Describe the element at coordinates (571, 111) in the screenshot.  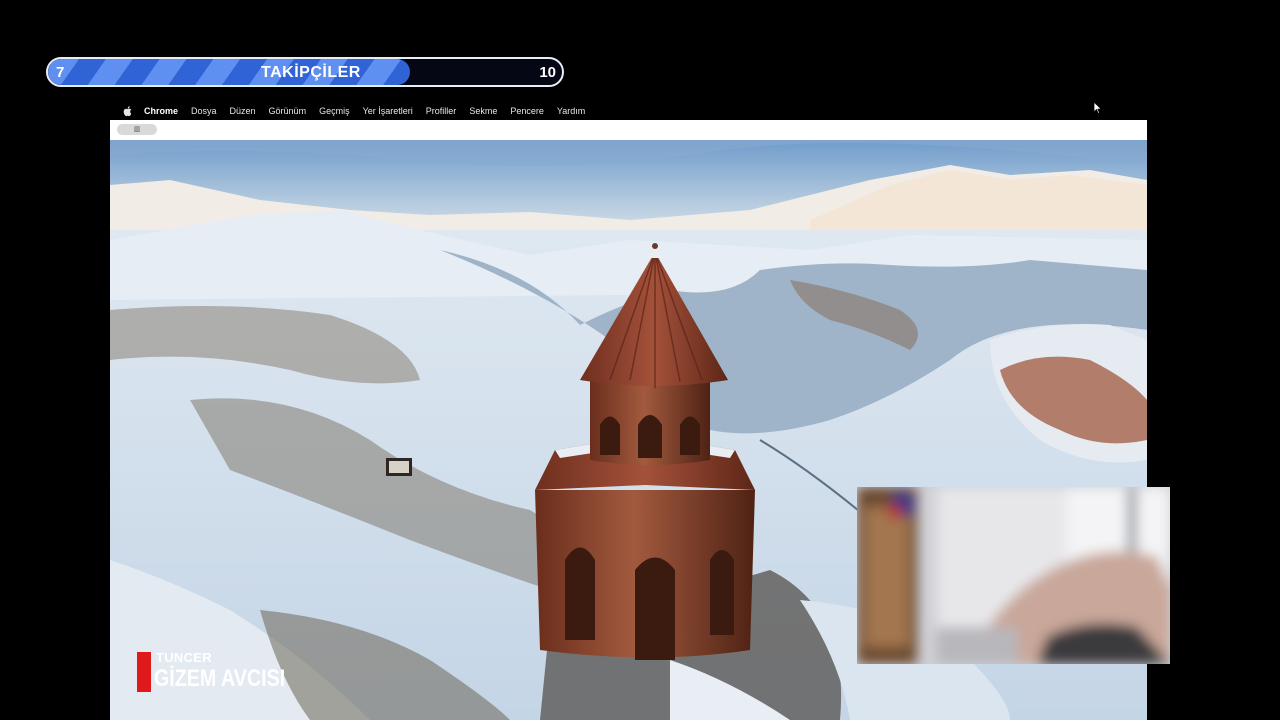
I see `menu-yardim: Yardım` at that location.